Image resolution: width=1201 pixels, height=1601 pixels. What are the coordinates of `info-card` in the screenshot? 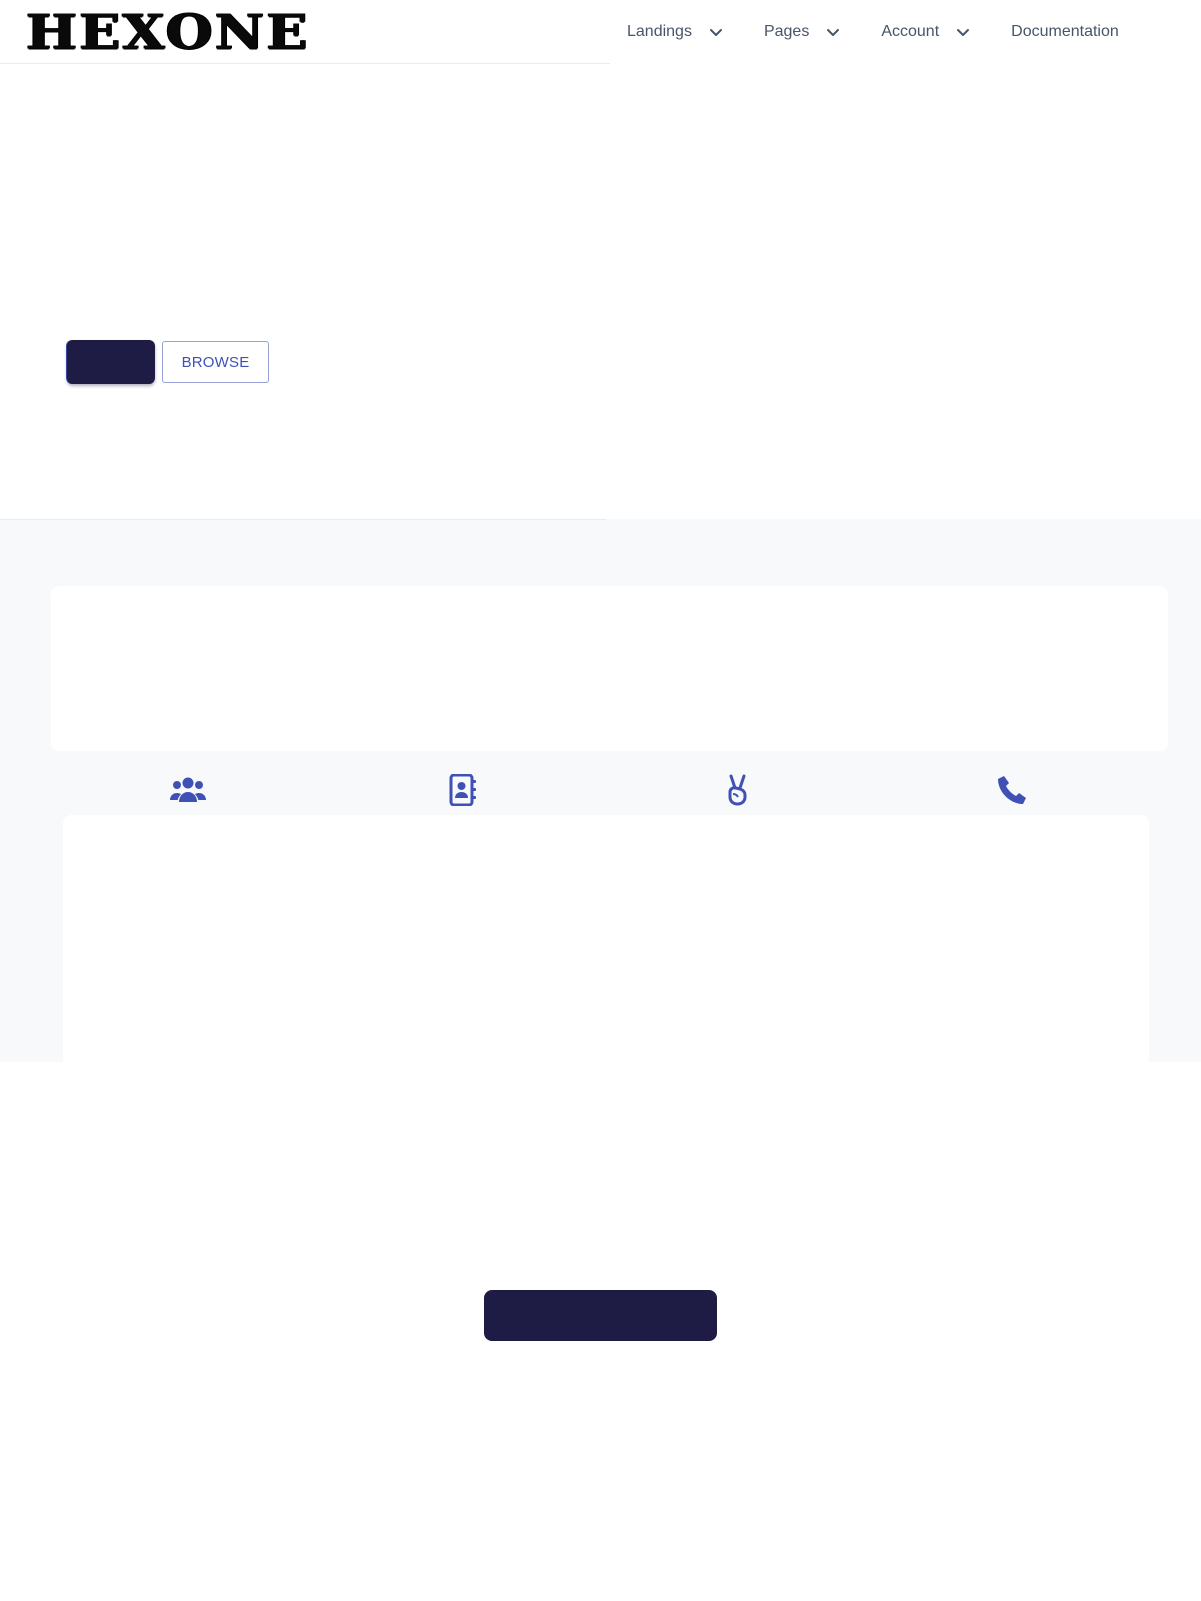 It's located at (609, 668).